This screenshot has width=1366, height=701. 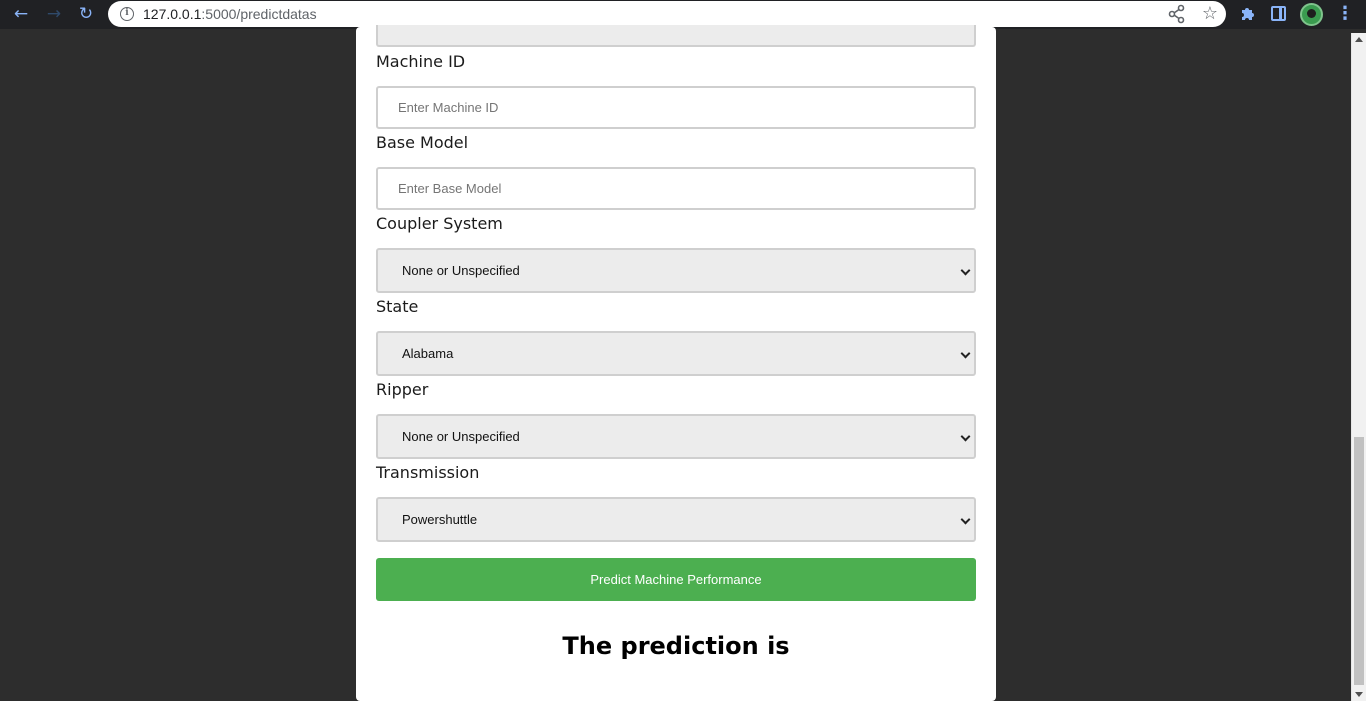 What do you see at coordinates (1248, 14) in the screenshot?
I see `extensions-icon` at bounding box center [1248, 14].